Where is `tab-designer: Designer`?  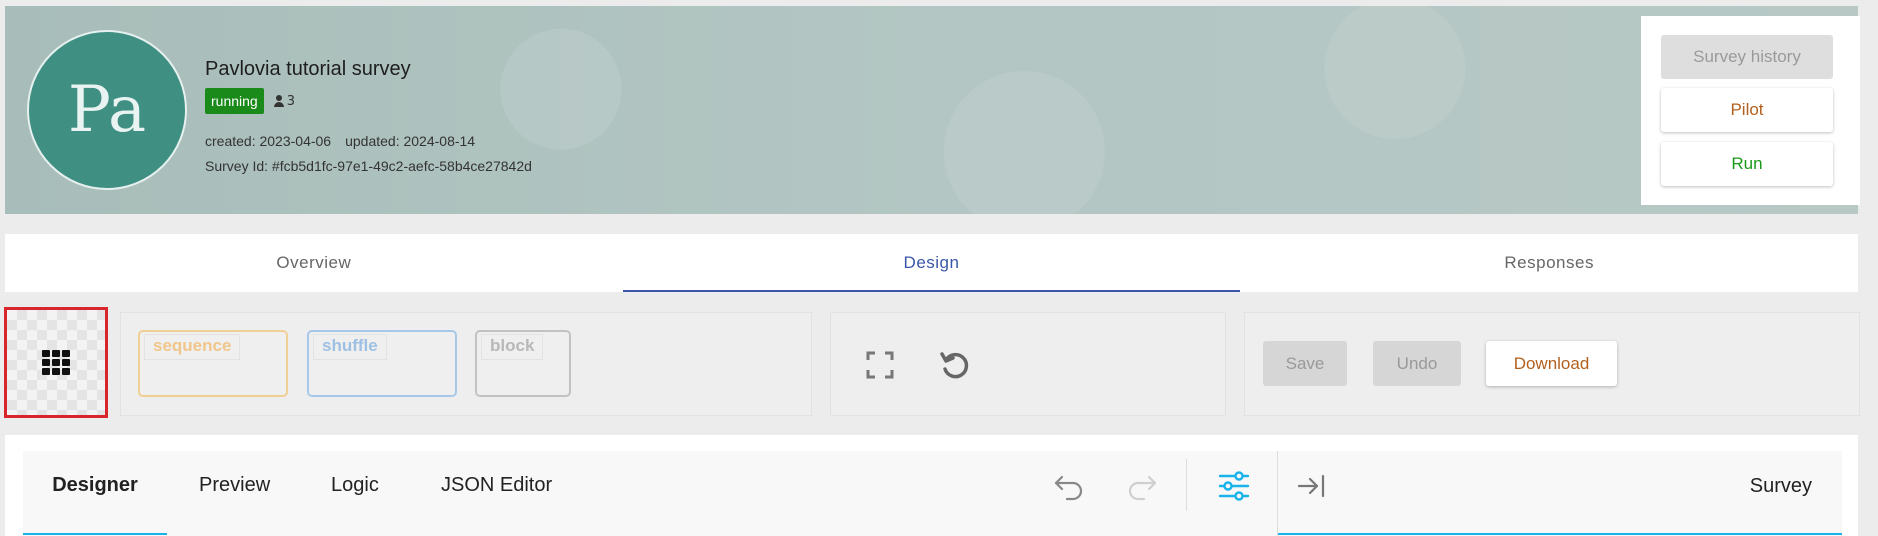
tab-designer: Designer is located at coordinates (95, 493).